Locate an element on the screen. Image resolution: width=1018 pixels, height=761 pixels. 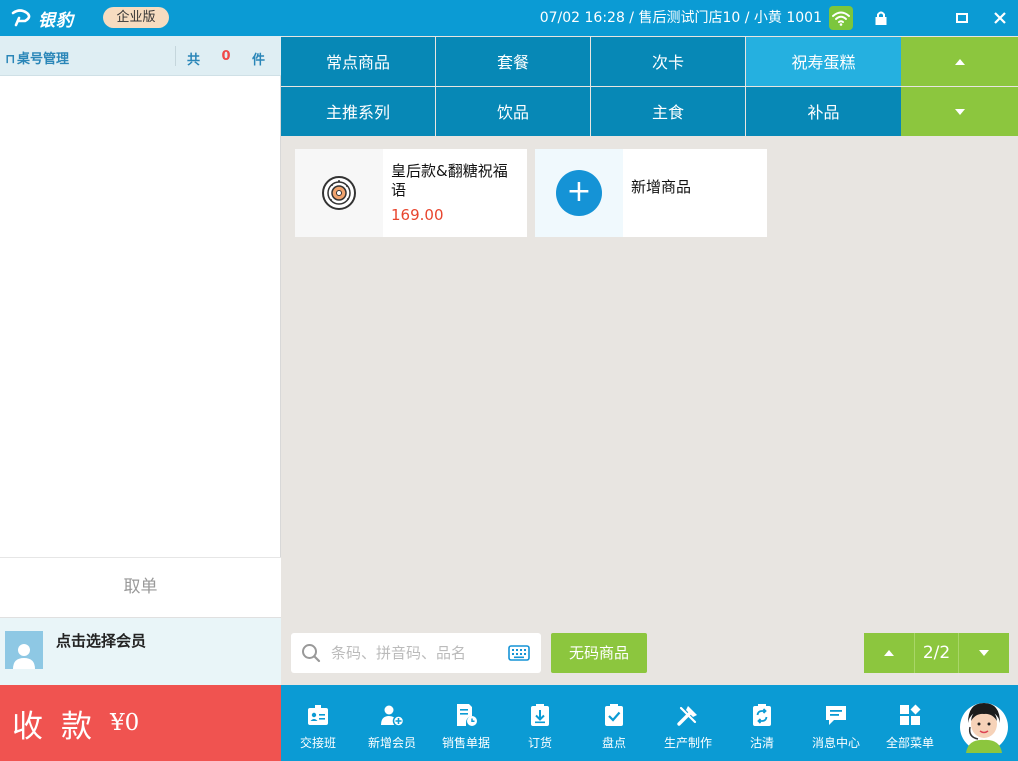
item-count: 共 0 件 is located at coordinates (226, 58).